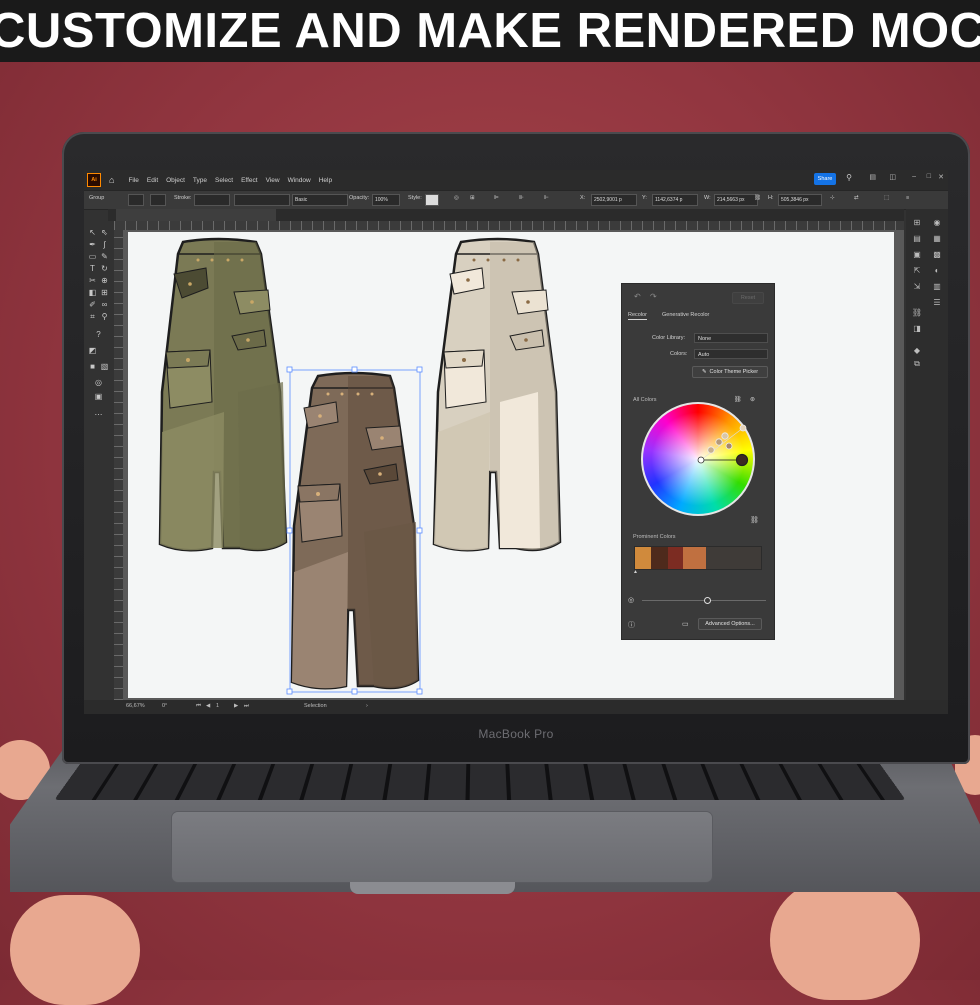 The width and height of the screenshot is (980, 1005). I want to click on brushes-icon: ▣, so click(917, 254).